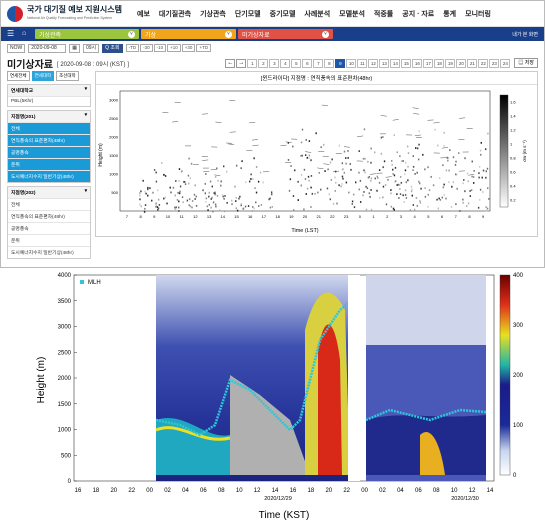 This screenshot has height=525, width=545. Describe the element at coordinates (248, 14) in the screenshot. I see `menu-item: 단기모델` at that location.